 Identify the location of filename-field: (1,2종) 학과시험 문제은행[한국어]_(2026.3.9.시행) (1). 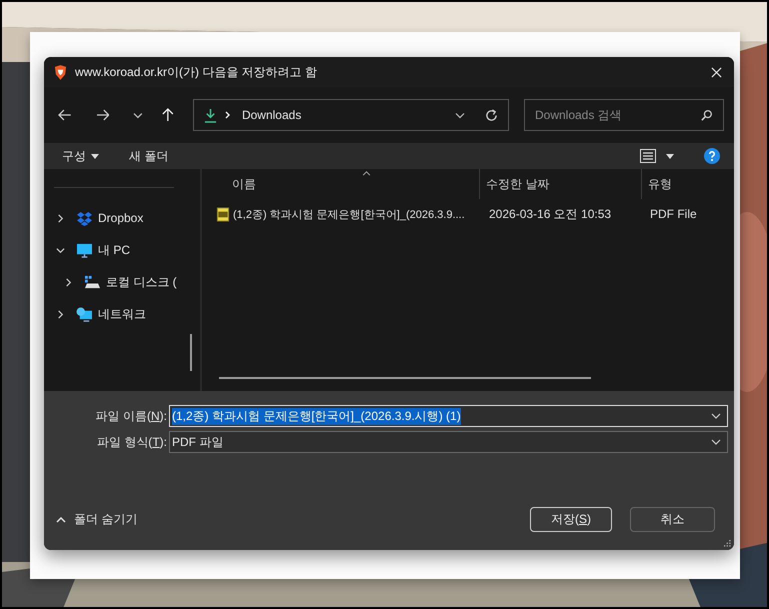
(448, 416).